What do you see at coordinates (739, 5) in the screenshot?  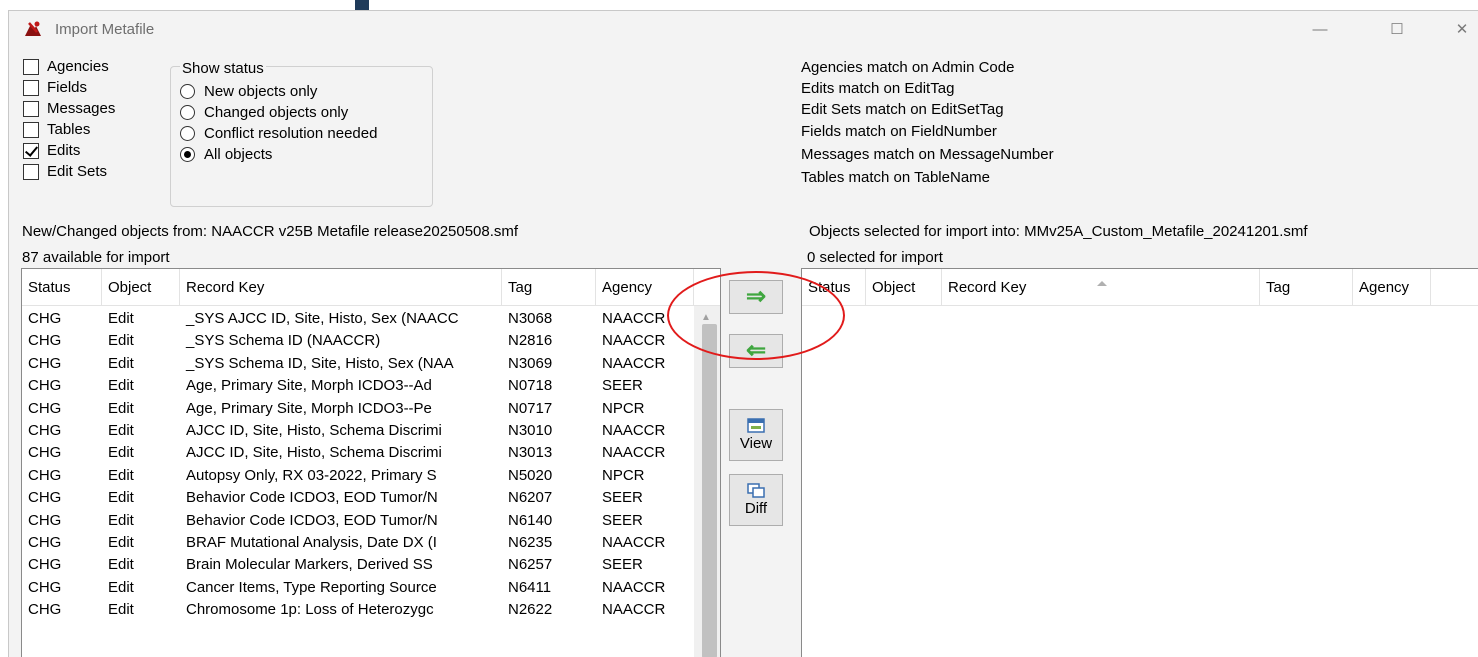 I see `screen-top-strip` at bounding box center [739, 5].